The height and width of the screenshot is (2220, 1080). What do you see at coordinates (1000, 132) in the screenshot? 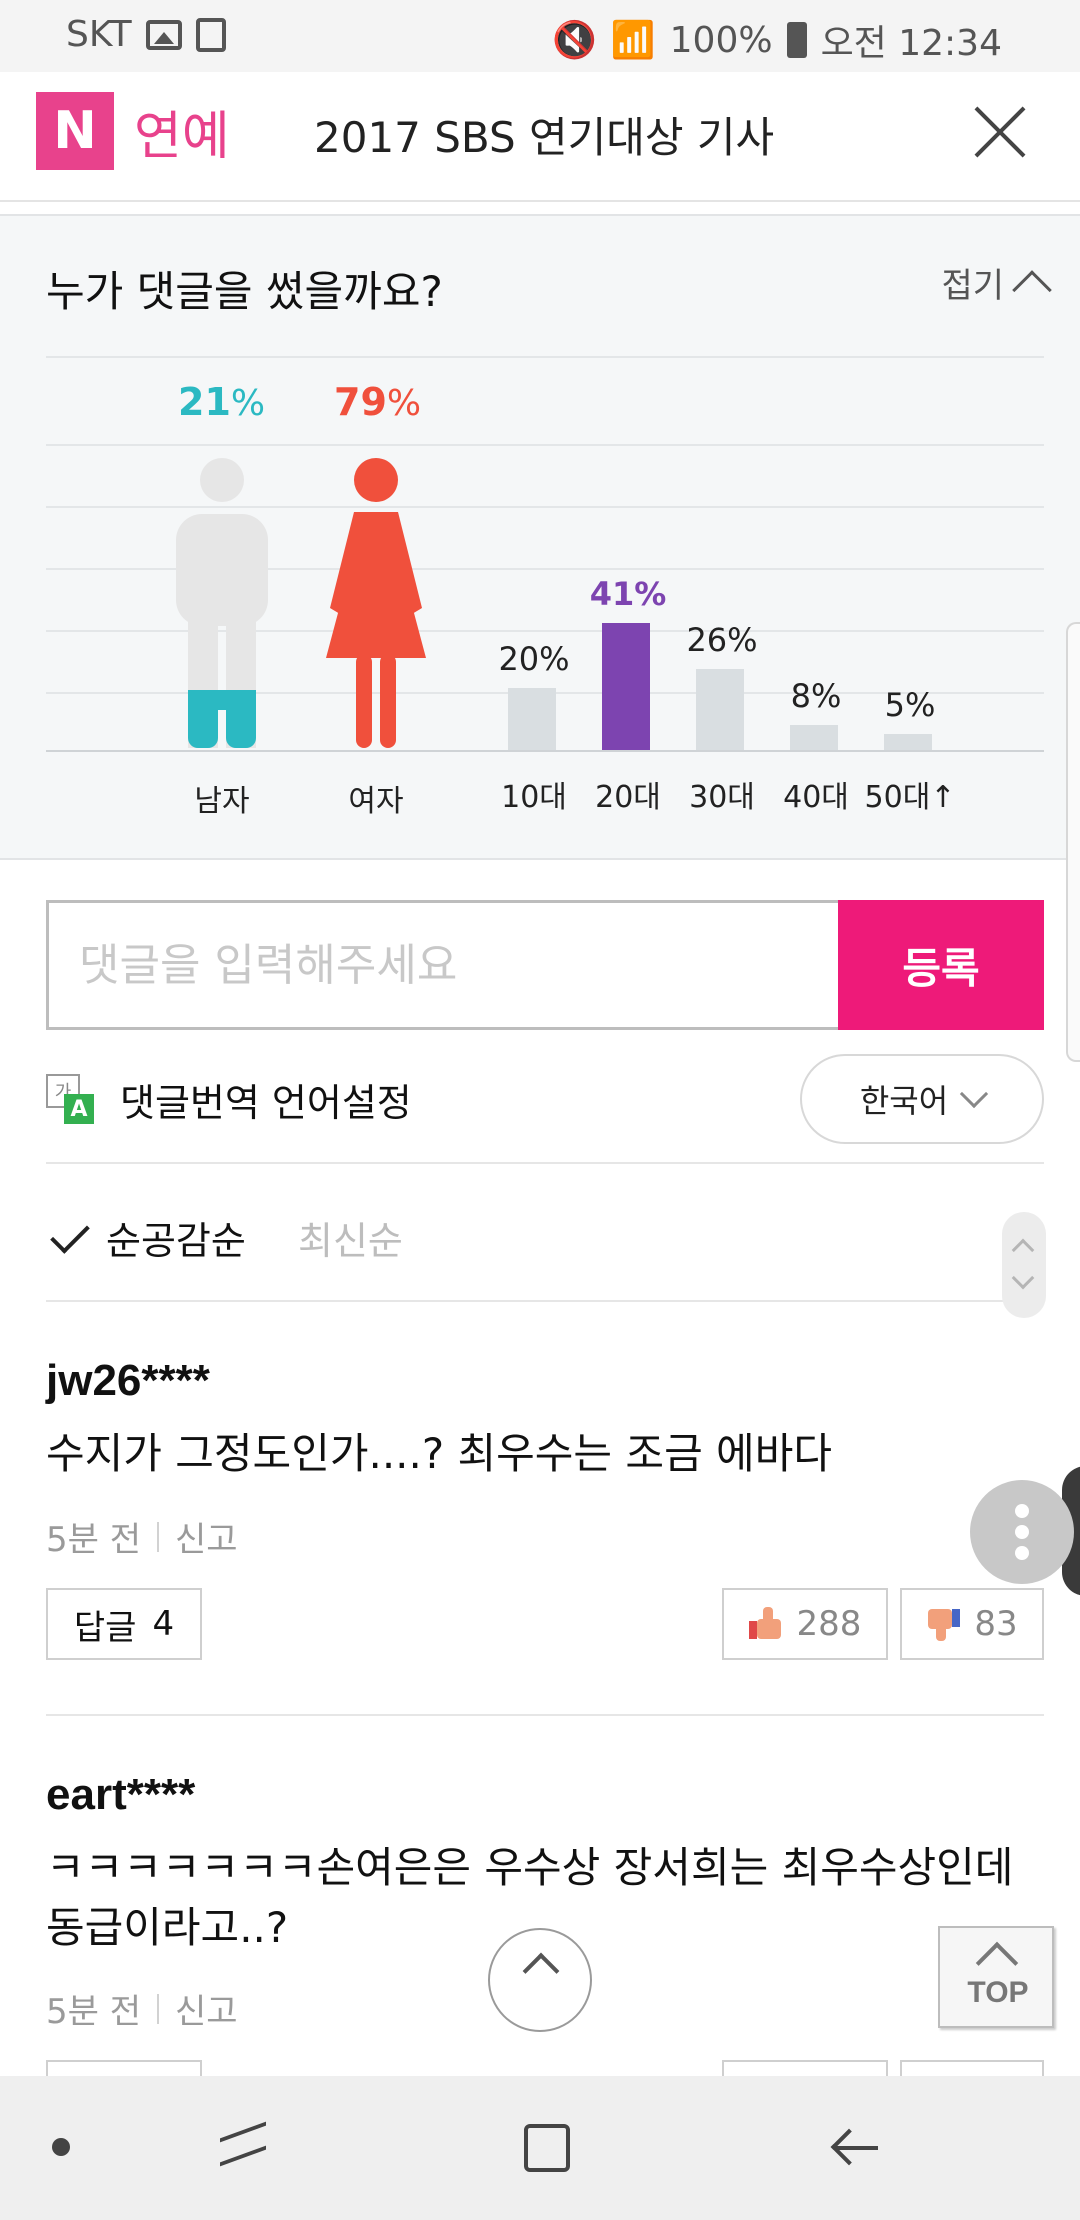
I see `close-button` at bounding box center [1000, 132].